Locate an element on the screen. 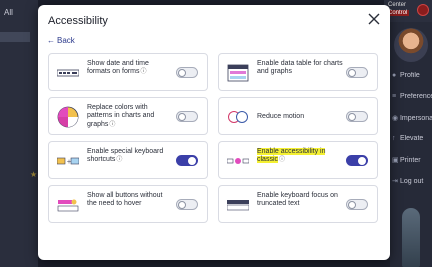 This screenshot has height=267, width=432. option-card-classic-accessibility: Enable accessibility in classicⓘ is located at coordinates (298, 160).